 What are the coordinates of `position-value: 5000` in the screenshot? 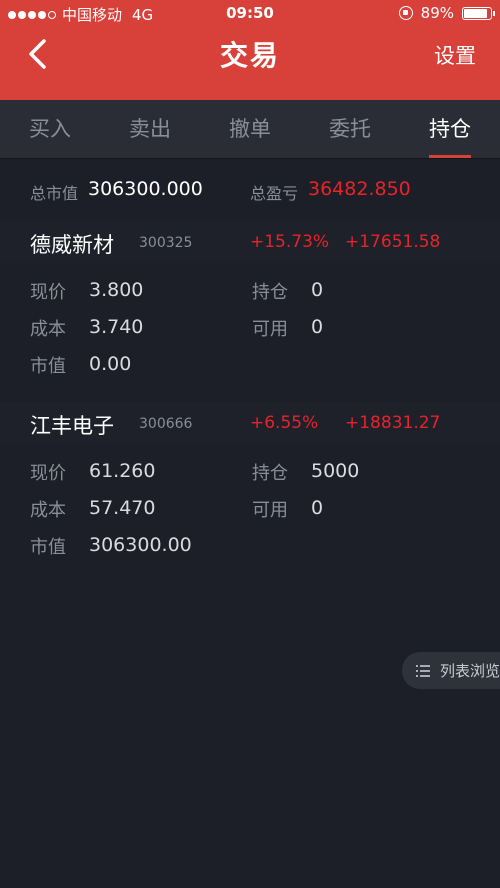 It's located at (335, 471).